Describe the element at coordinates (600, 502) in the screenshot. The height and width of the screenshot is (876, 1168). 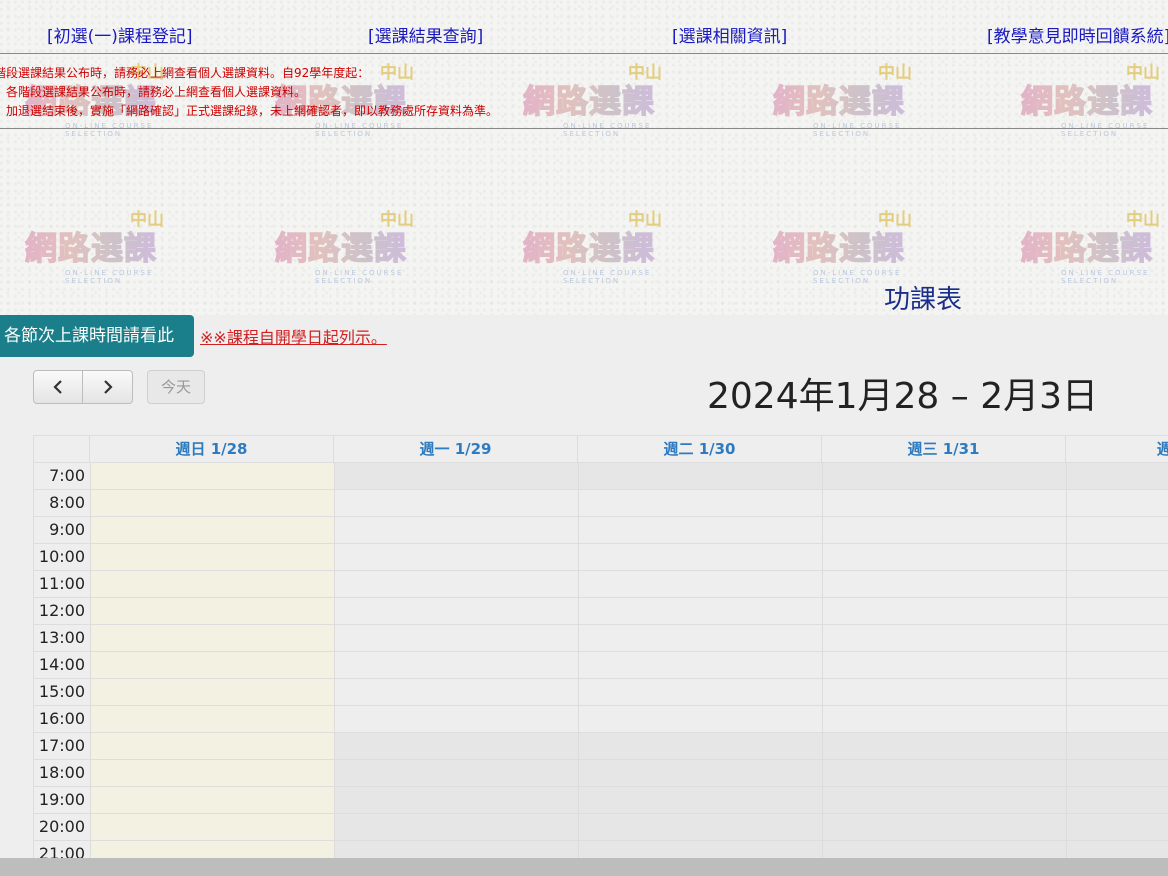
I see `time-row: 8:00` at that location.